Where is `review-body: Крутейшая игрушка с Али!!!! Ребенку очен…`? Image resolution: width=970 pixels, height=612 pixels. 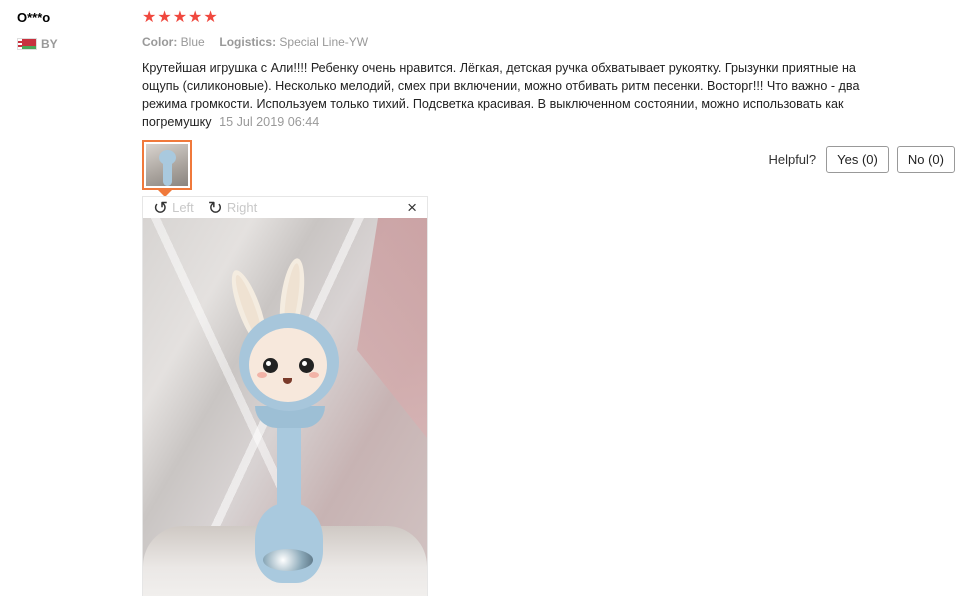 review-body: Крутейшая игрушка с Али!!!! Ребенку очен… is located at coordinates (503, 95).